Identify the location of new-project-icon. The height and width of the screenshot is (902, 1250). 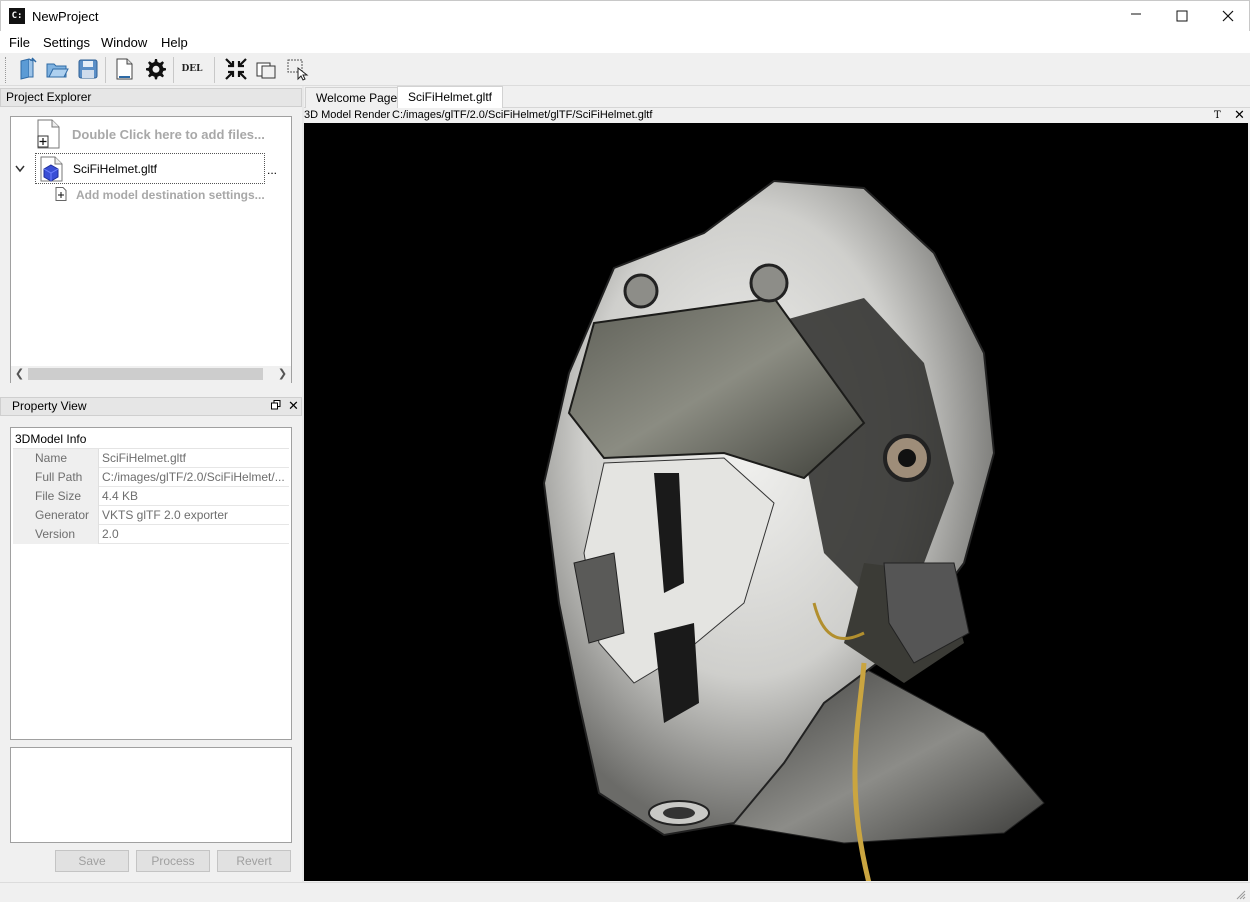
(28, 68).